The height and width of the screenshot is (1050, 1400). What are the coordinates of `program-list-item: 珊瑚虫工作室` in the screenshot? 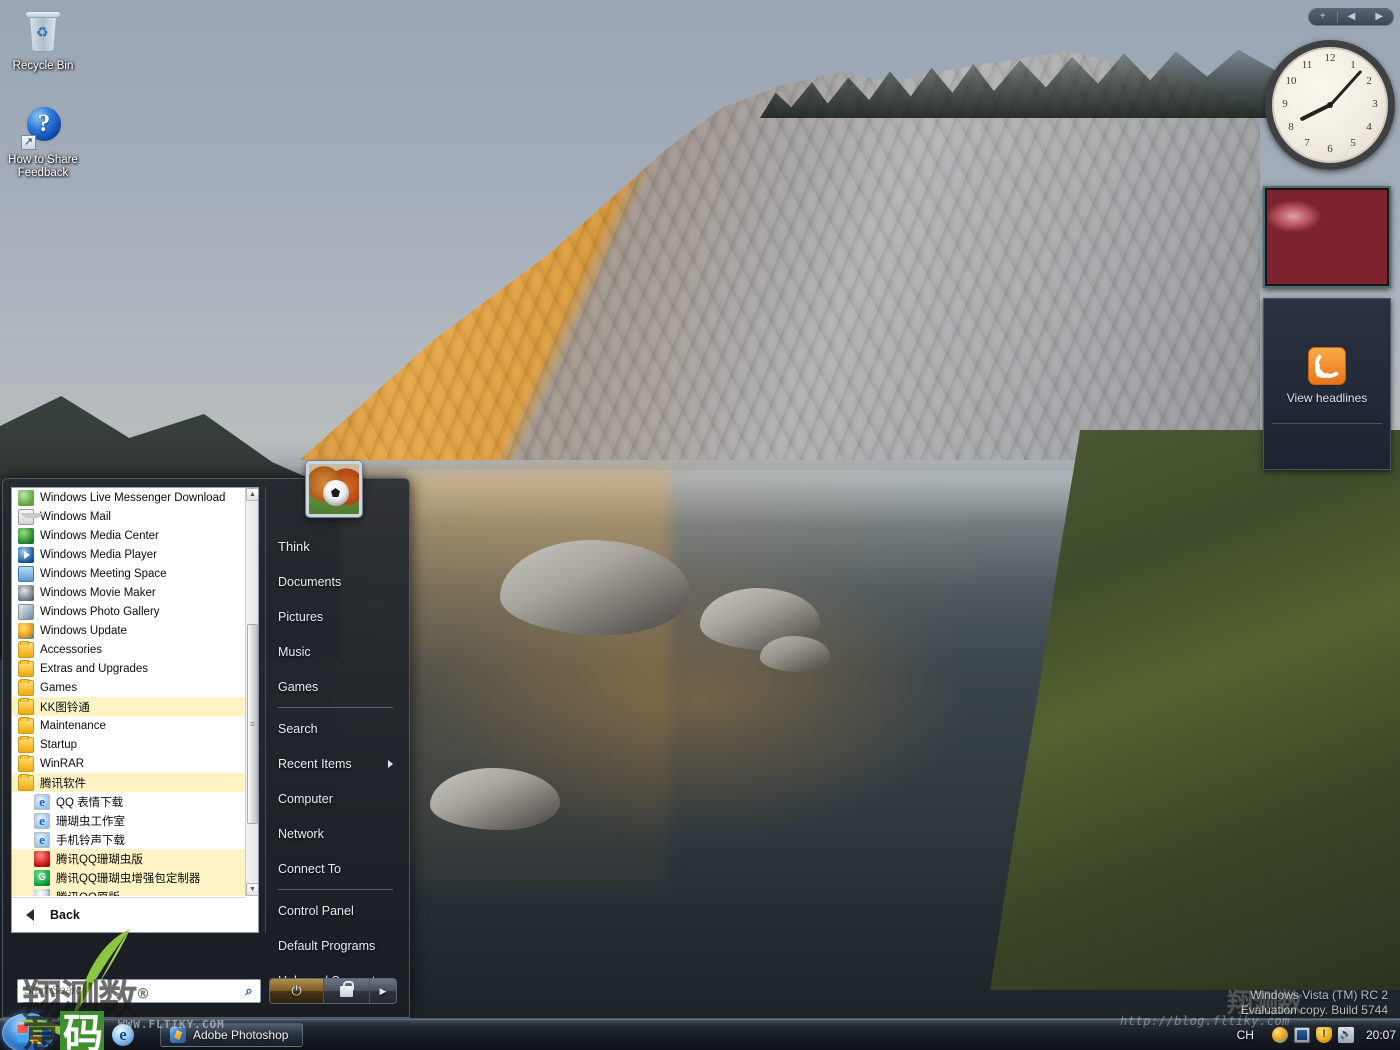 It's located at (128, 820).